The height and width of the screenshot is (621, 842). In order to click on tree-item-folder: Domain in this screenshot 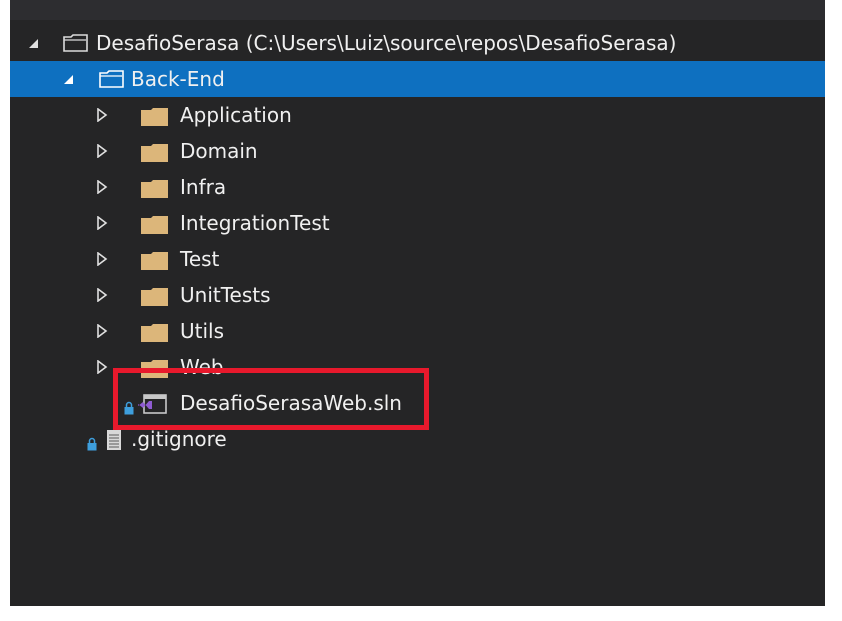, I will do `click(417, 151)`.